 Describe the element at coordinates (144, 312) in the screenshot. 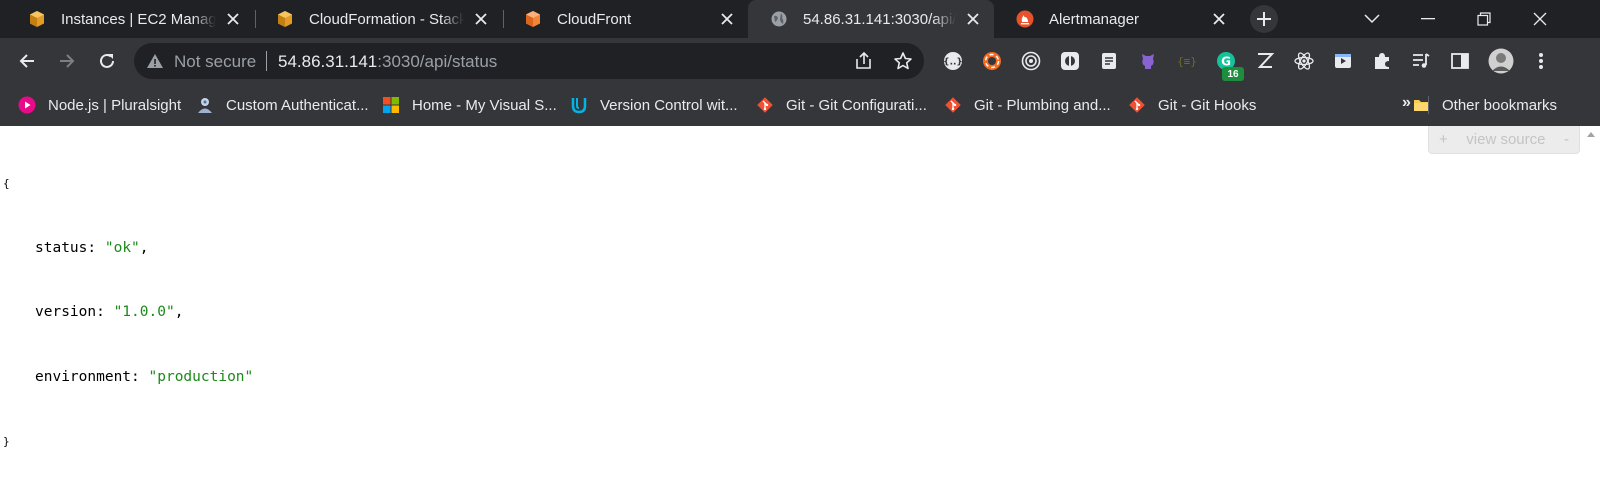

I see `json-value: "1.0.0"` at that location.